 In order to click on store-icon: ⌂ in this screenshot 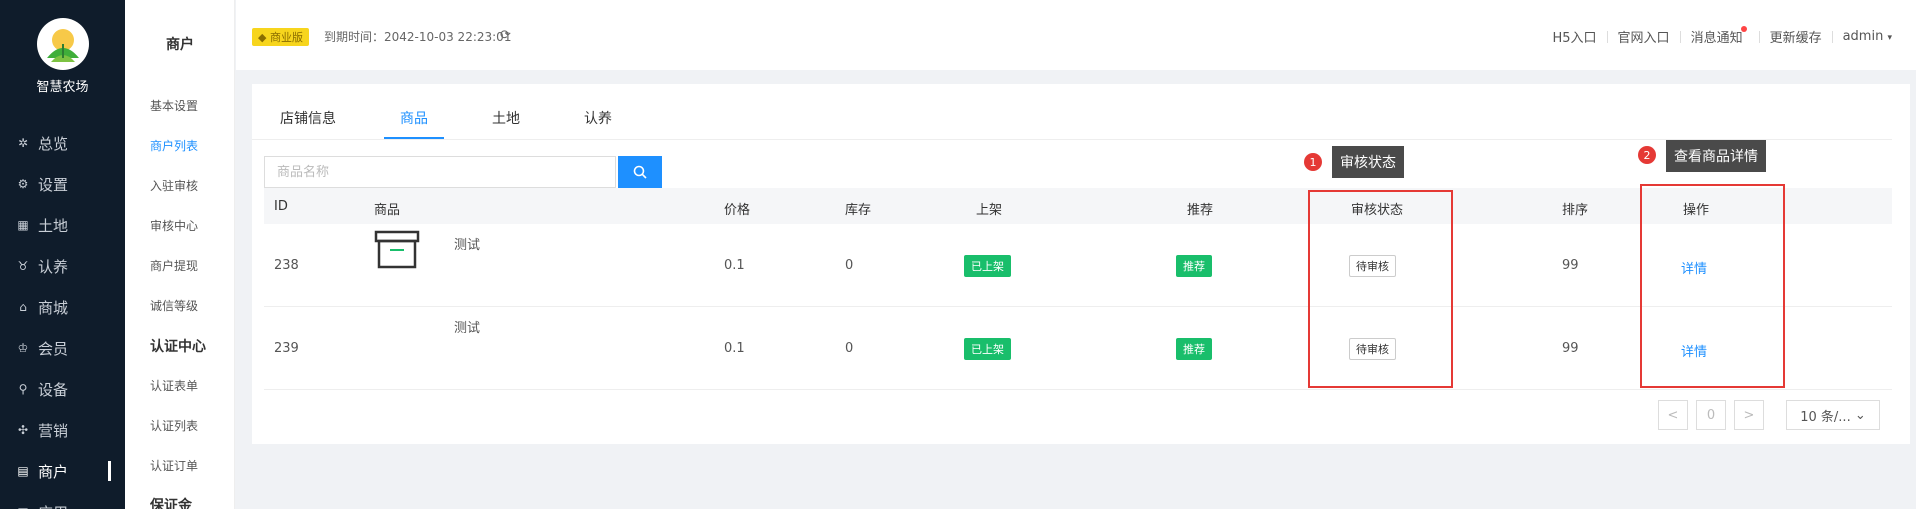, I will do `click(23, 307)`.